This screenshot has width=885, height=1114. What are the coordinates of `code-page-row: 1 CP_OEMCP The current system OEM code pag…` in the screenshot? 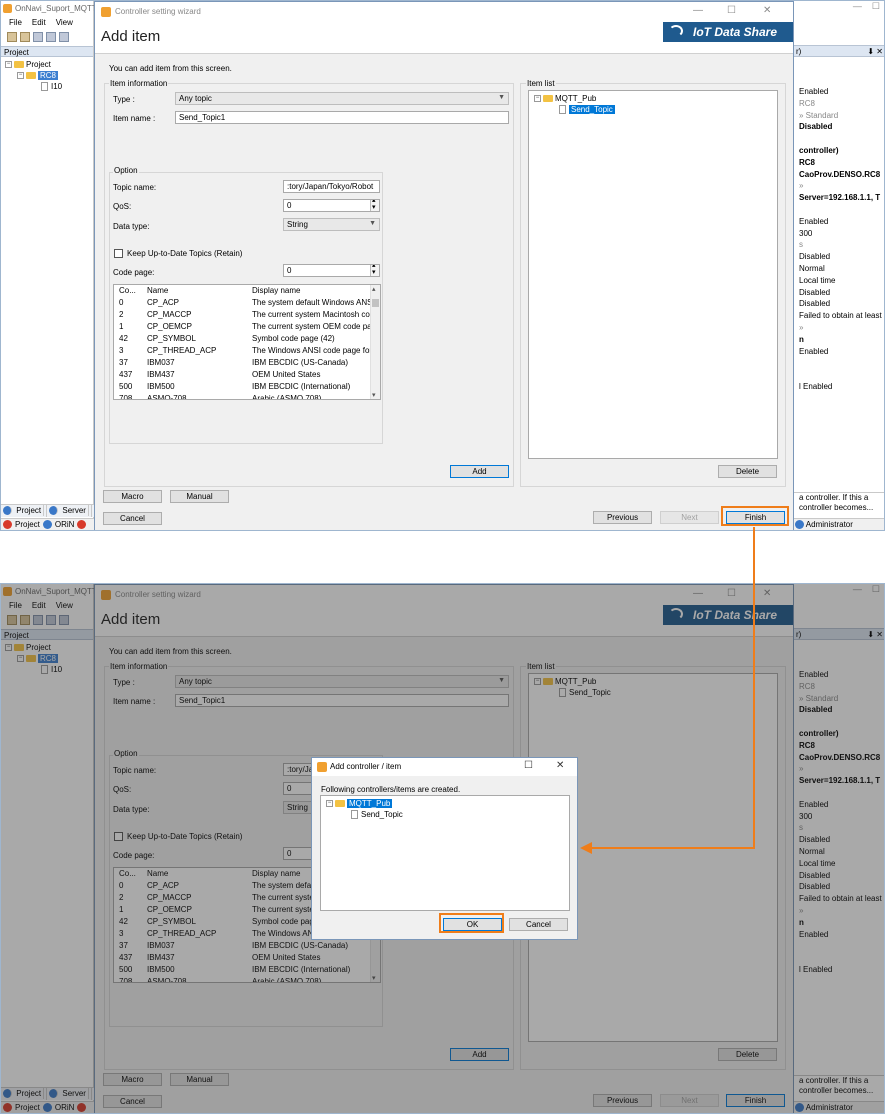 It's located at (242, 327).